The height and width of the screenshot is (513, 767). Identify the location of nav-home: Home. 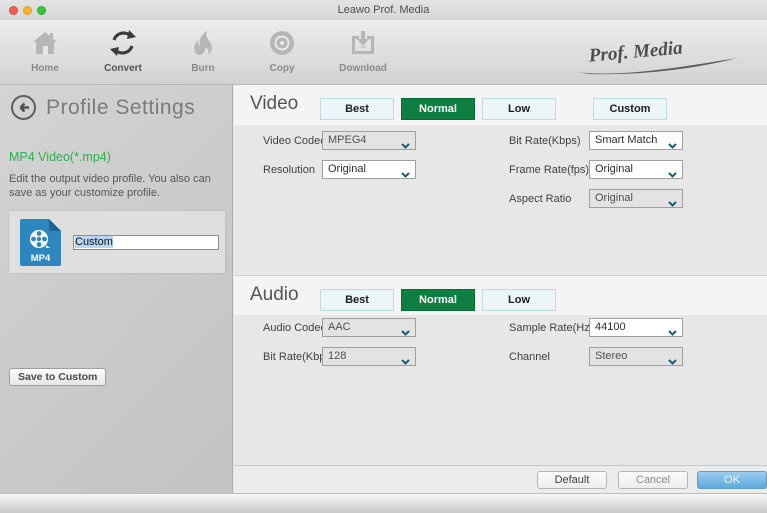
(45, 53).